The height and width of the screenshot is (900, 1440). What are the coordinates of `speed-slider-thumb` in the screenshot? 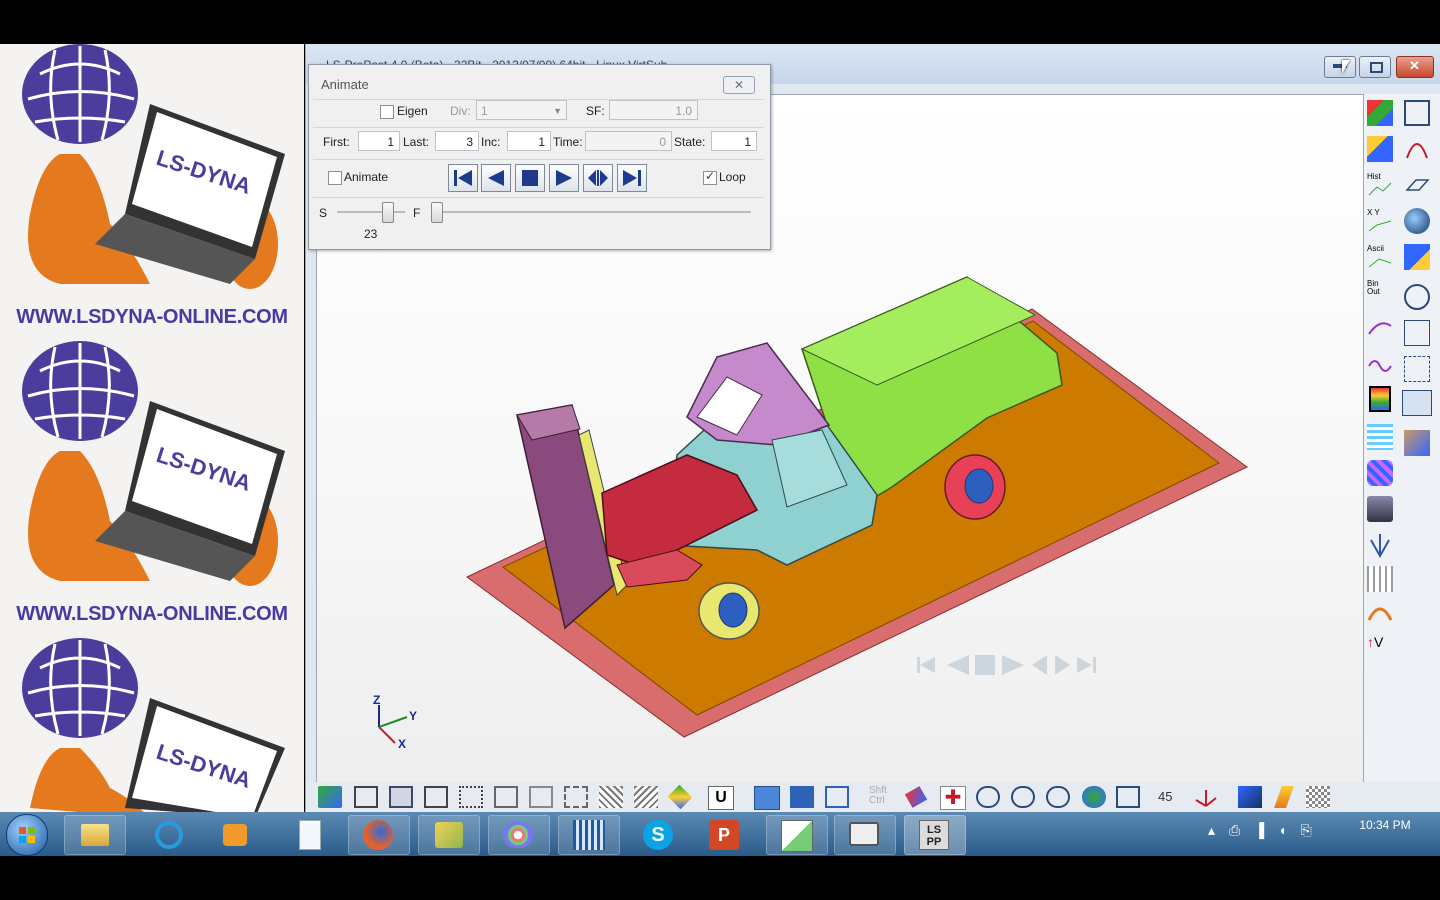 It's located at (387, 212).